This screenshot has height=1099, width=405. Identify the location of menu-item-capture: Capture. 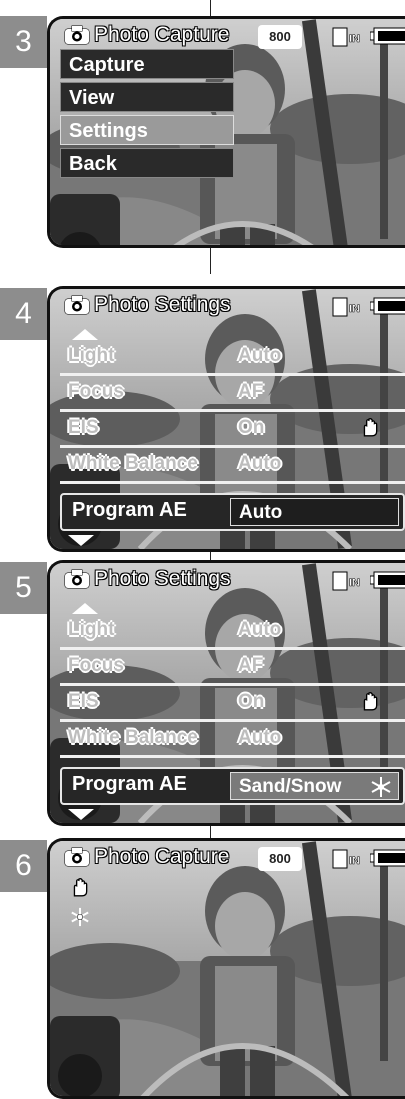
(147, 64).